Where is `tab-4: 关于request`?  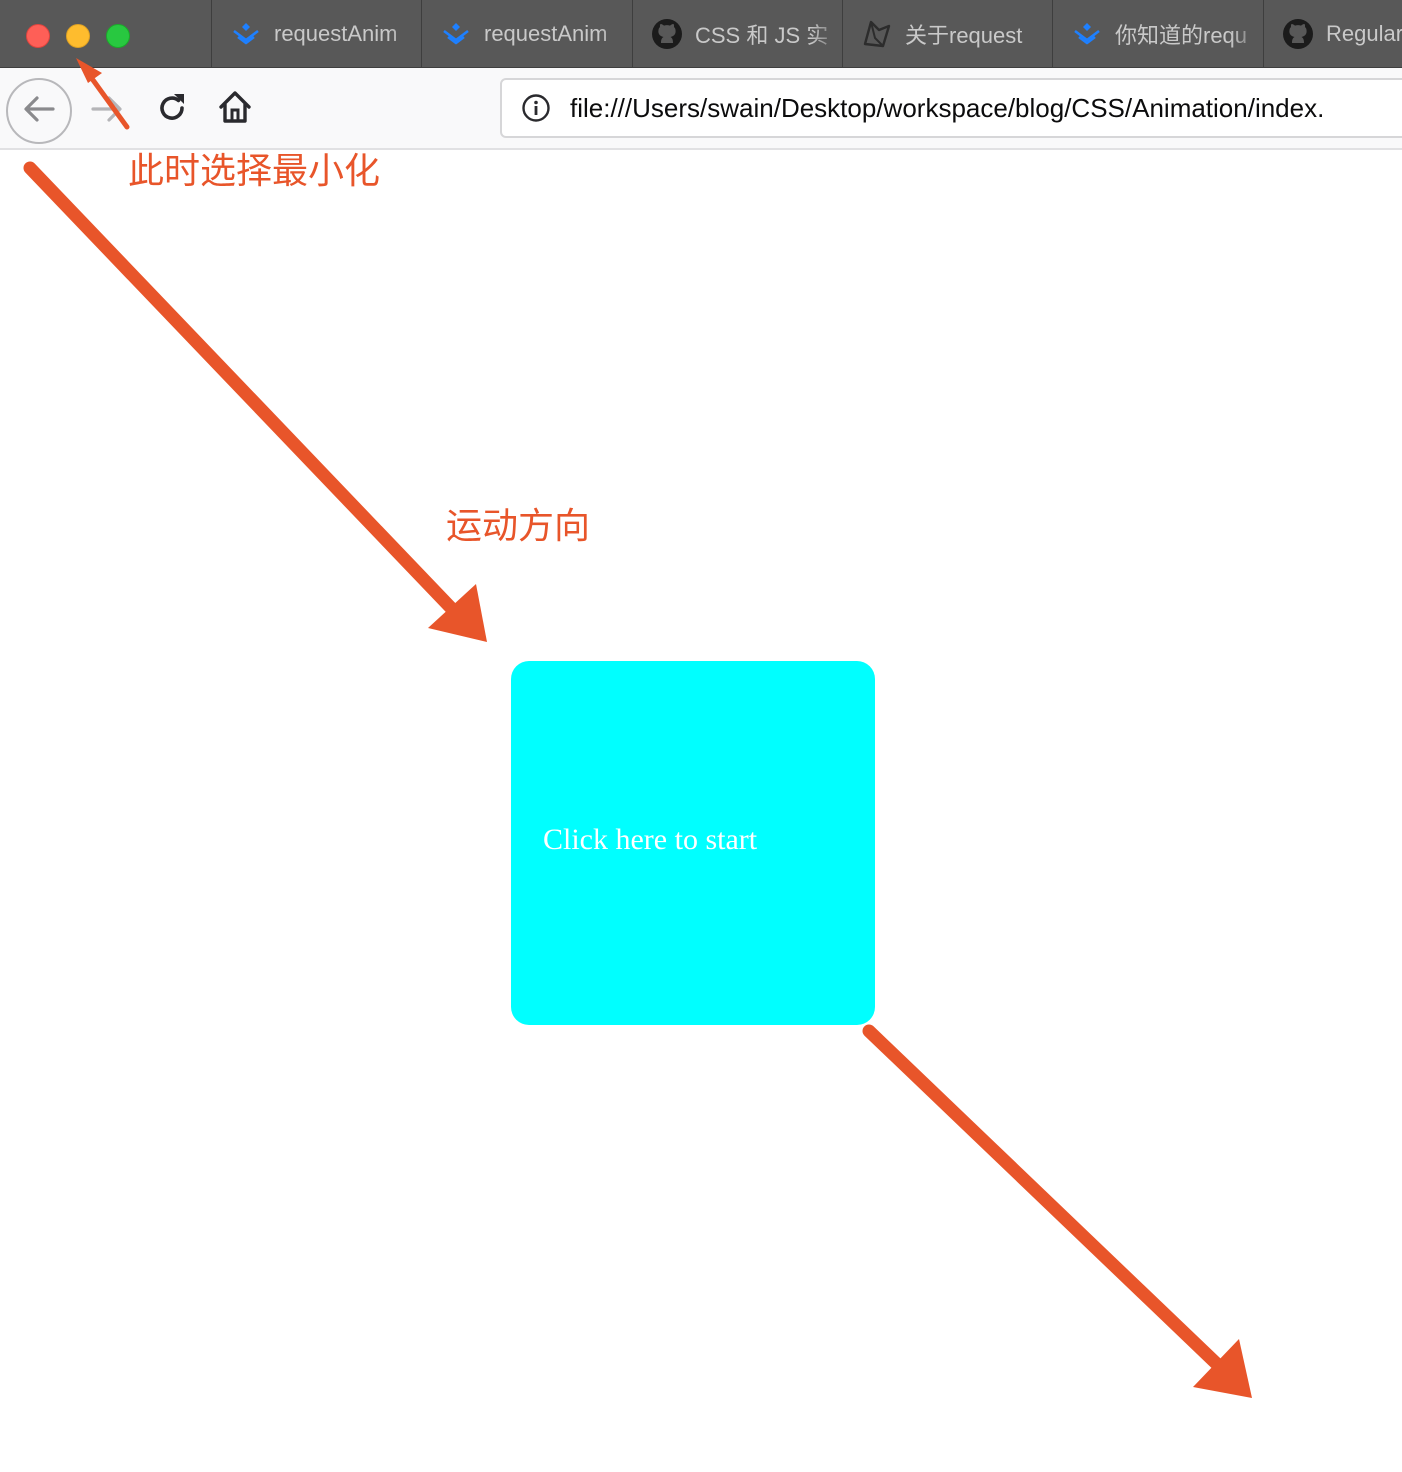 tab-4: 关于request is located at coordinates (947, 34).